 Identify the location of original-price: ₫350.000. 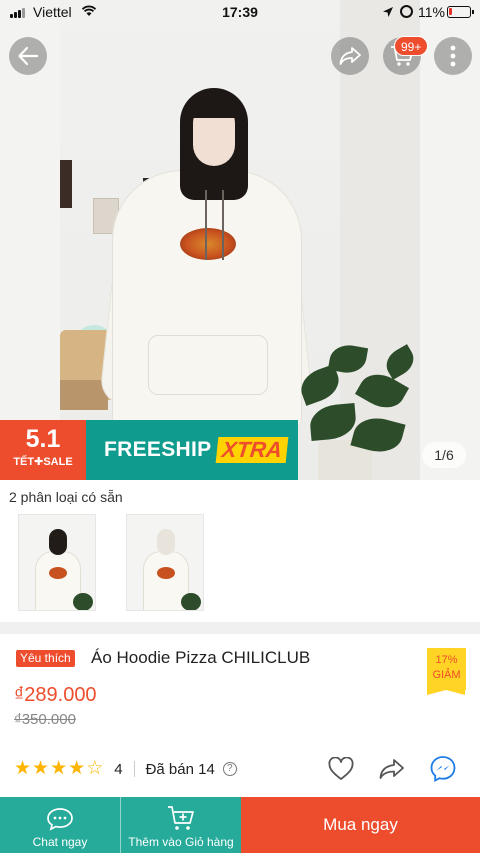
(45, 719).